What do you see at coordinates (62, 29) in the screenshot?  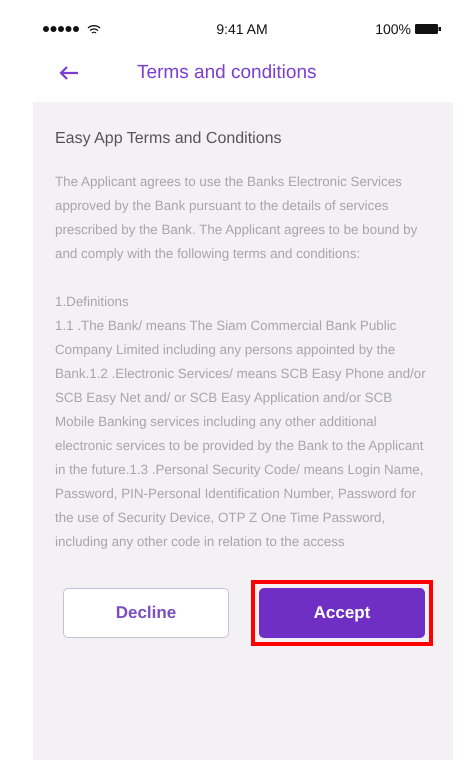 I see `signal-icon` at bounding box center [62, 29].